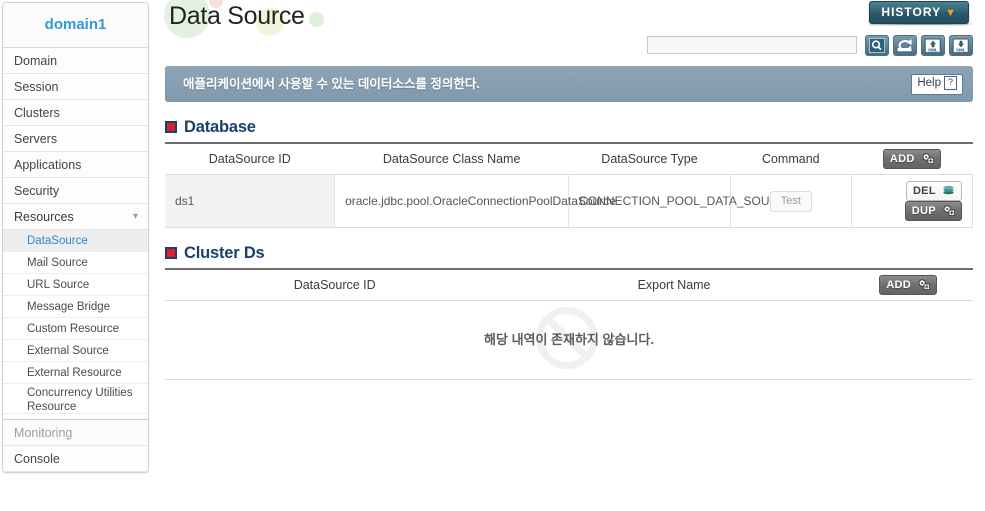 Image resolution: width=985 pixels, height=511 pixels. I want to click on sidebar-item-resources: Resources ▾, so click(75, 217).